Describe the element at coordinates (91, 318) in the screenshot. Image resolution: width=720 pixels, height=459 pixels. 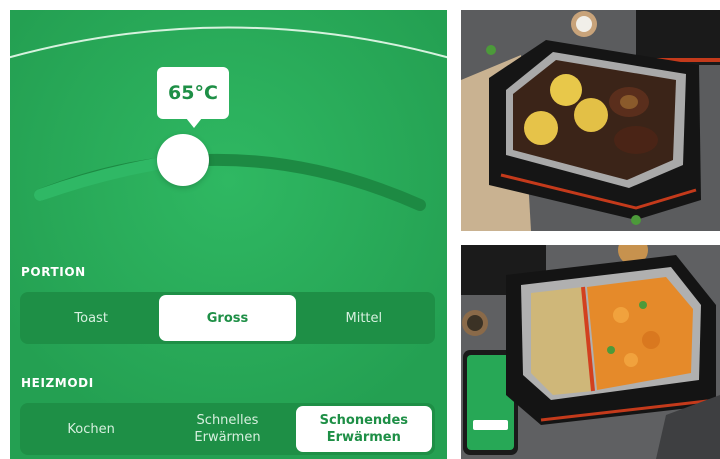
I see `portion-option-toast: Toast` at that location.